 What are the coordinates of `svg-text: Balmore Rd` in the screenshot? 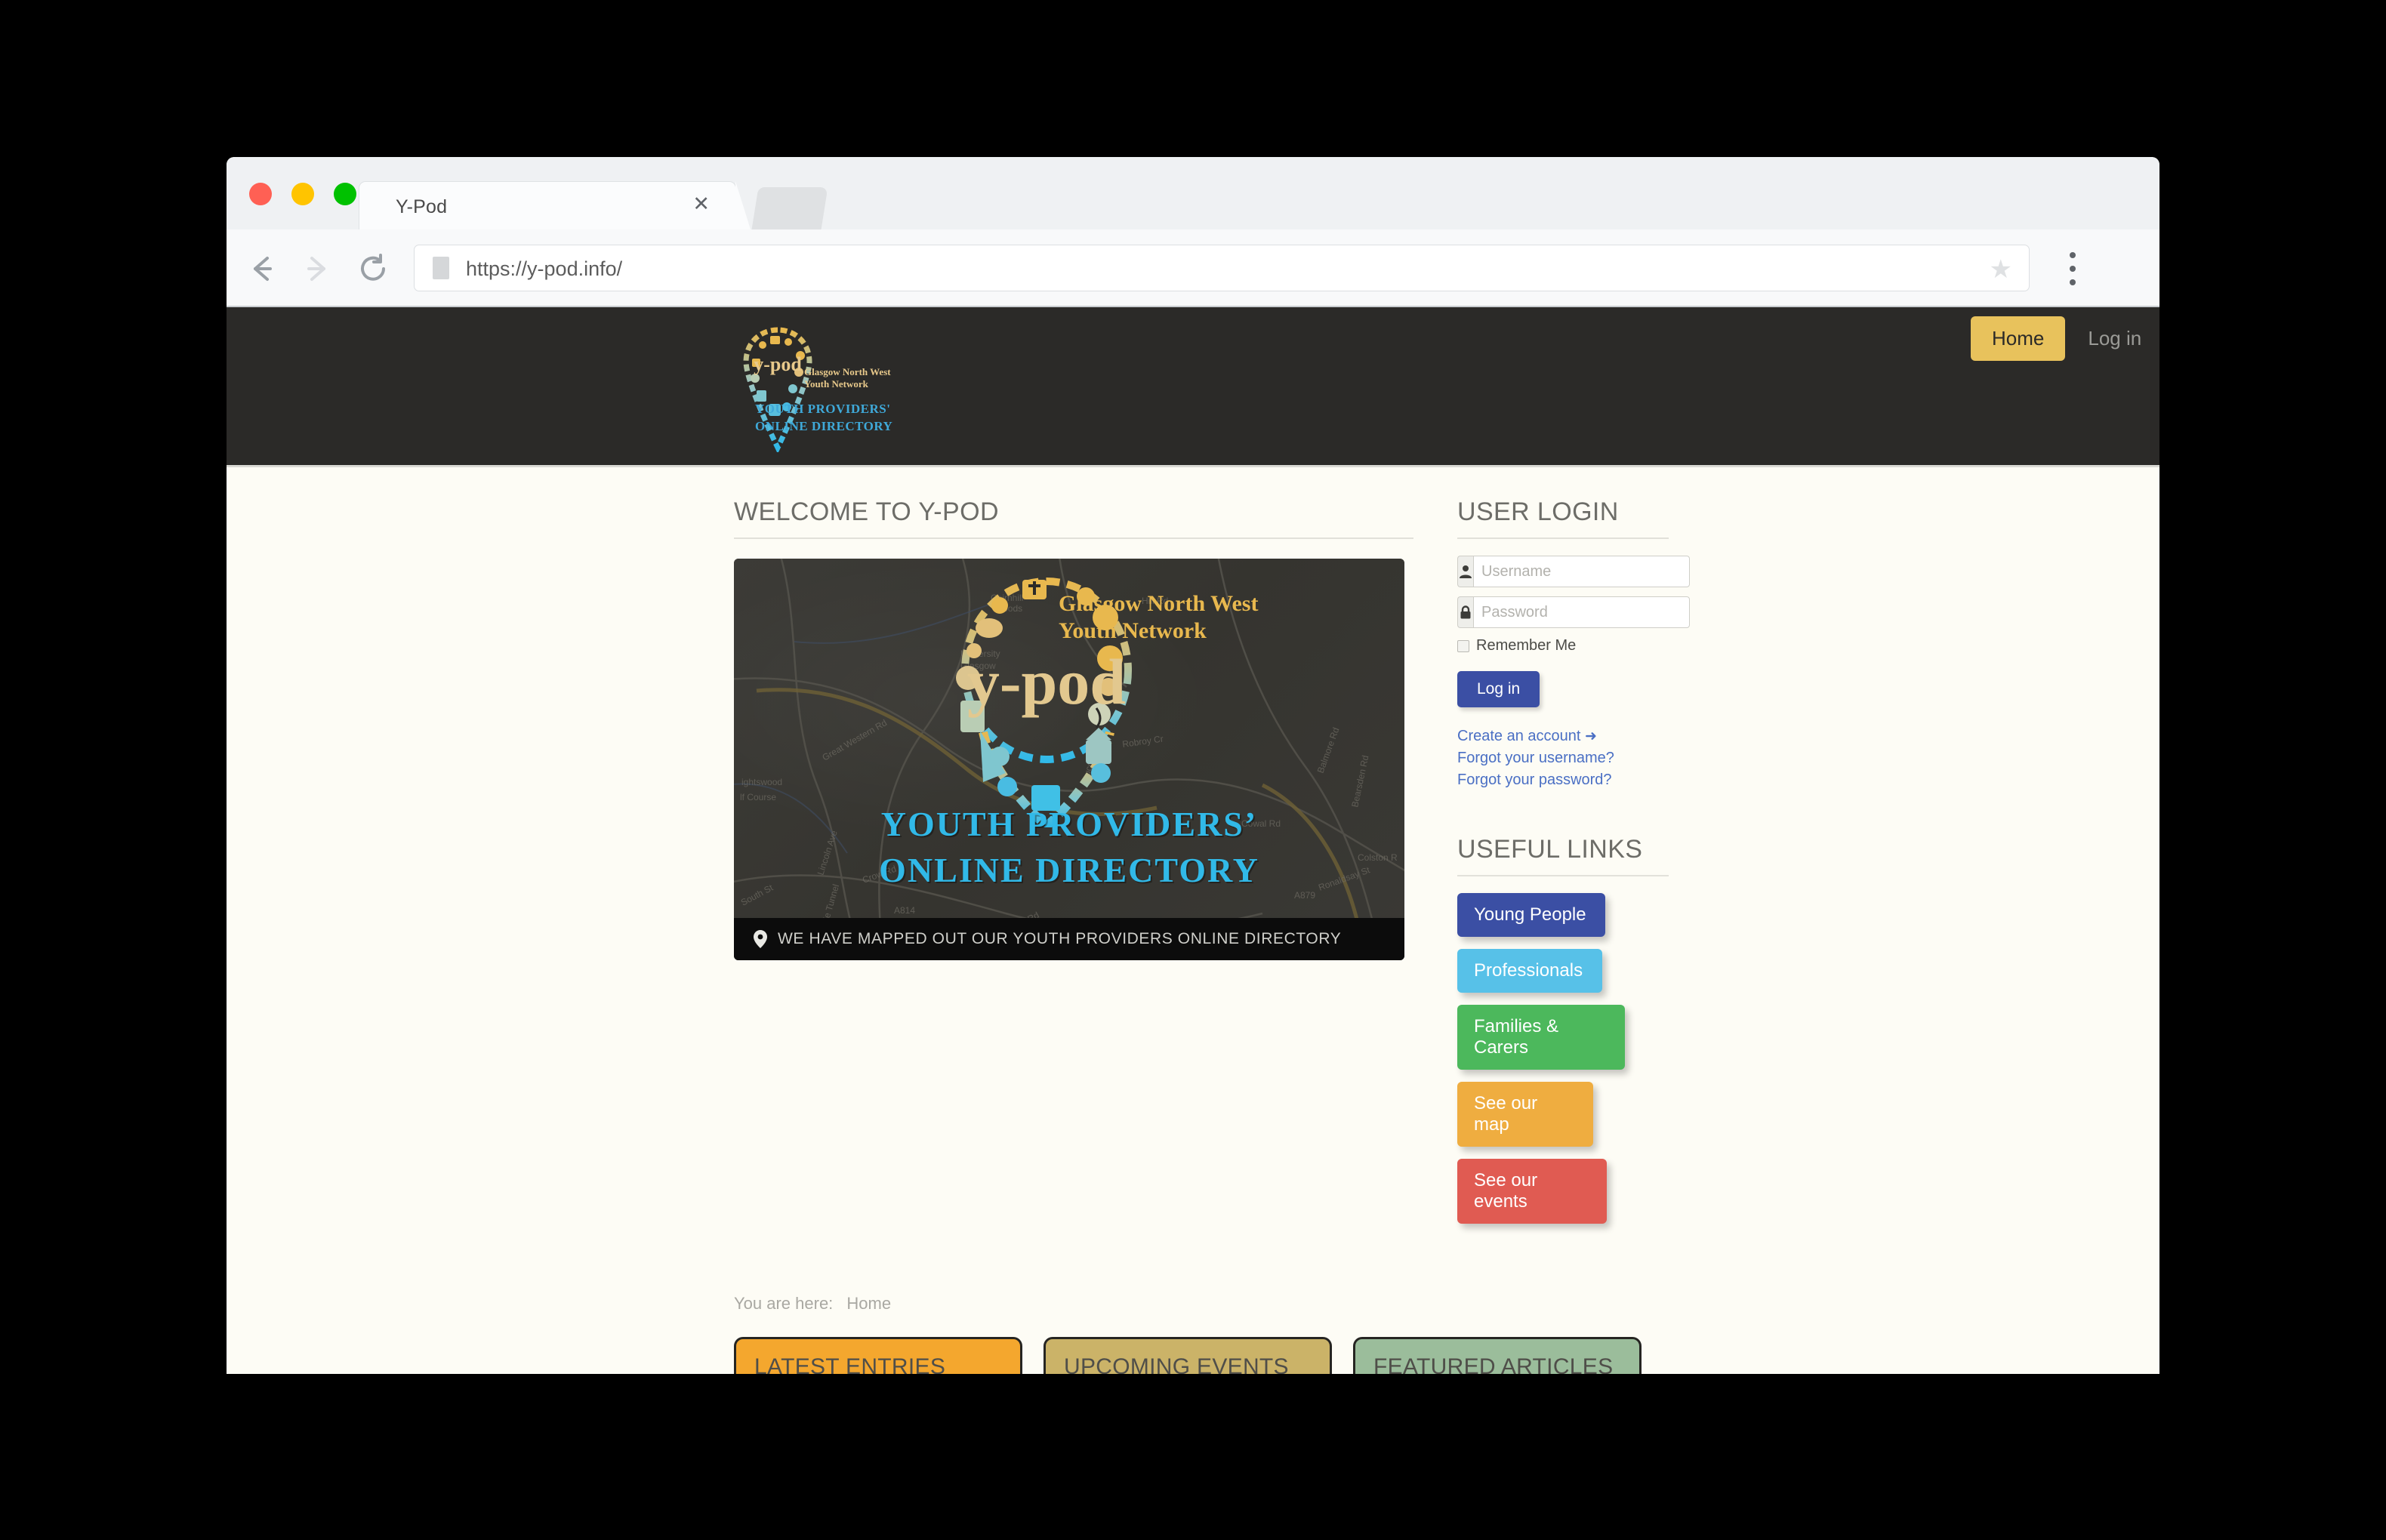 It's located at (1328, 750).